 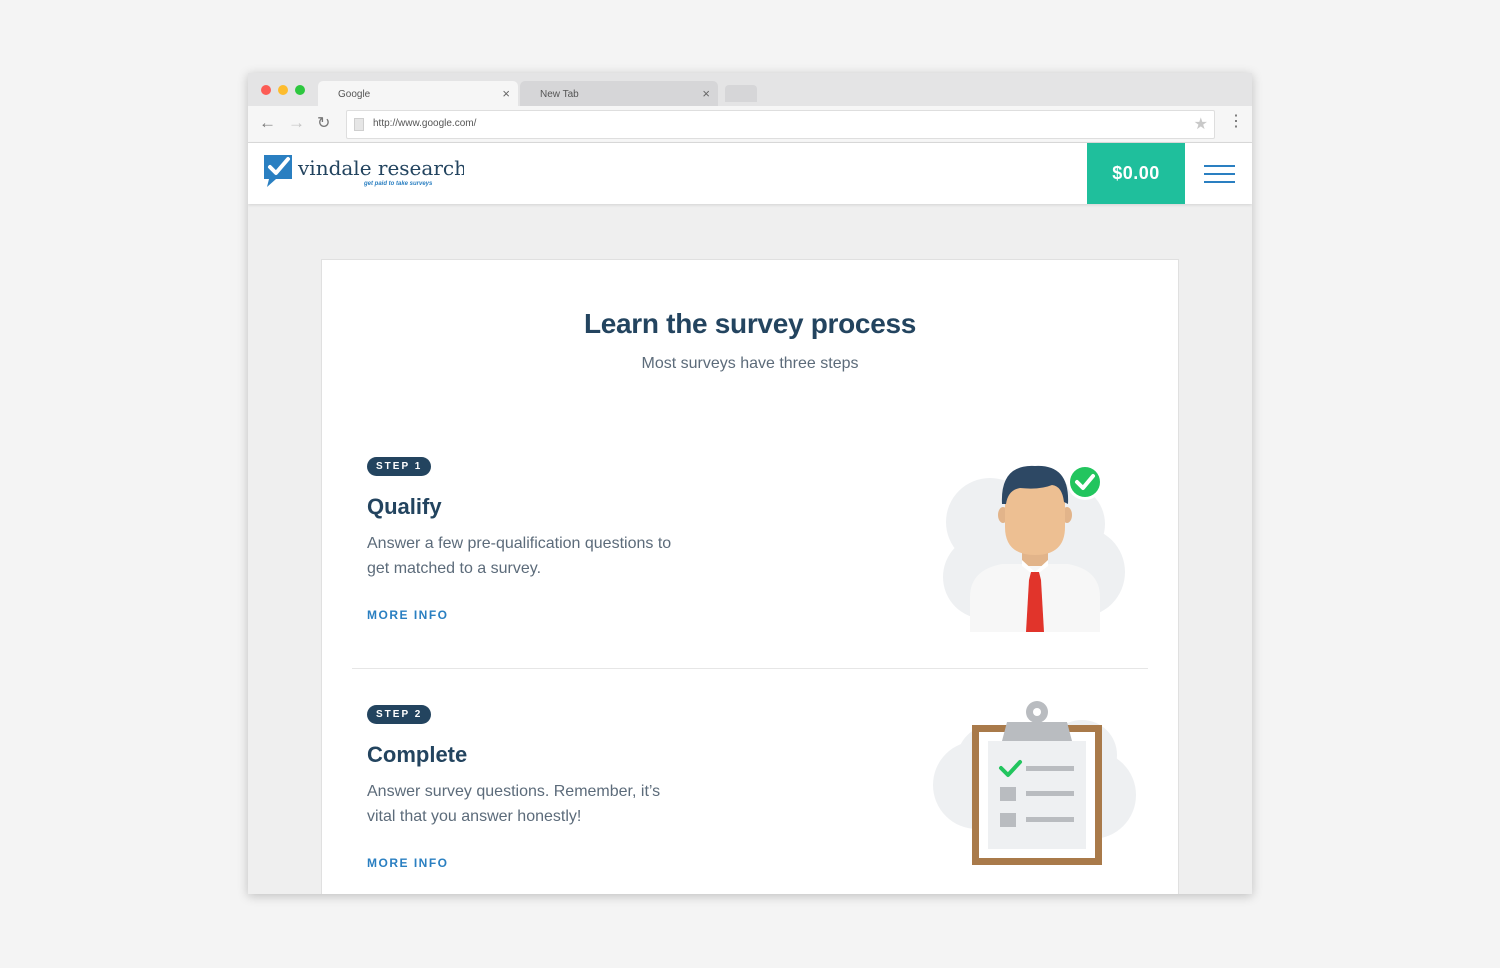 What do you see at coordinates (300, 90) in the screenshot?
I see `maximize-window-button` at bounding box center [300, 90].